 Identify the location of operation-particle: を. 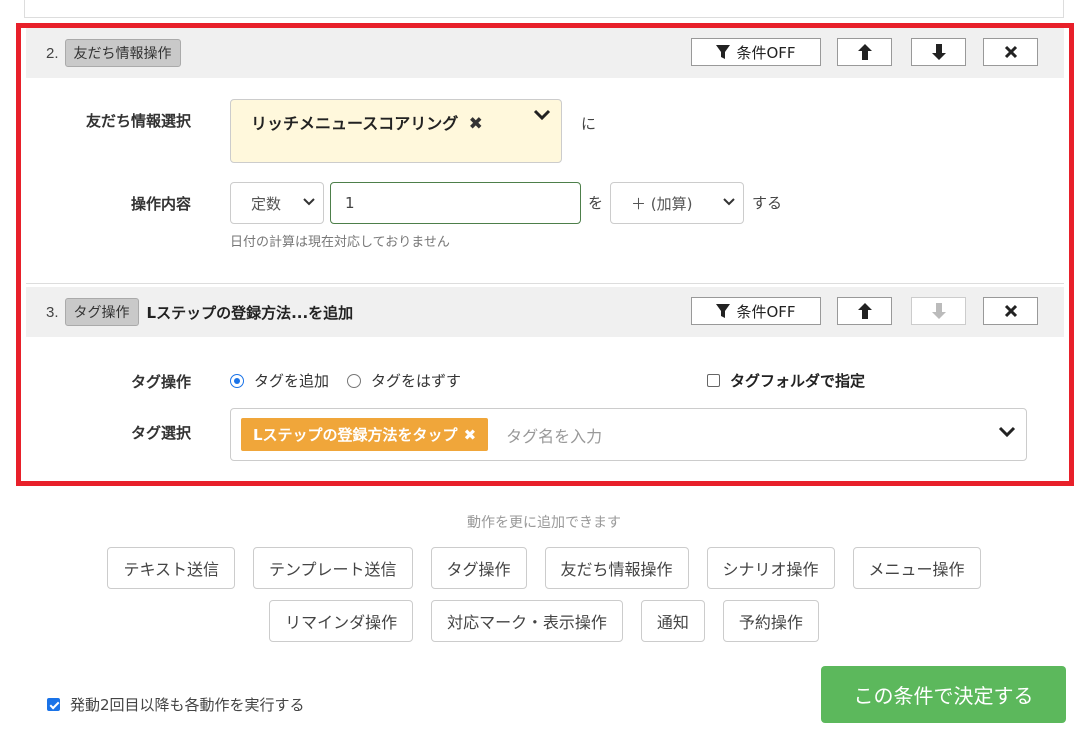
(596, 203).